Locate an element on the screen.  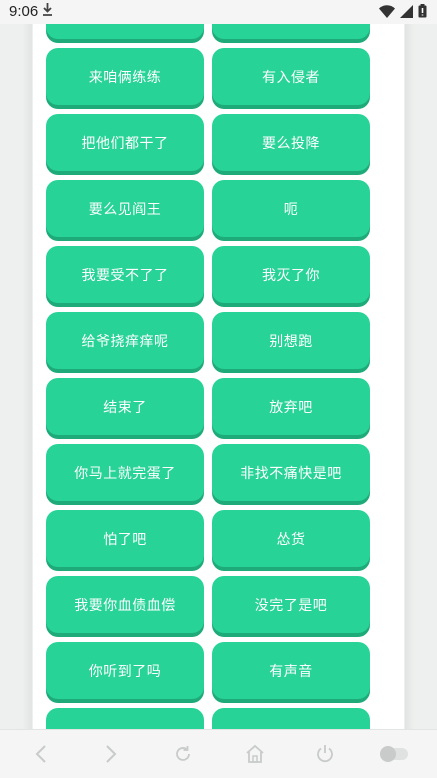
phrase-button: 我要你血债血偿 is located at coordinates (125, 604).